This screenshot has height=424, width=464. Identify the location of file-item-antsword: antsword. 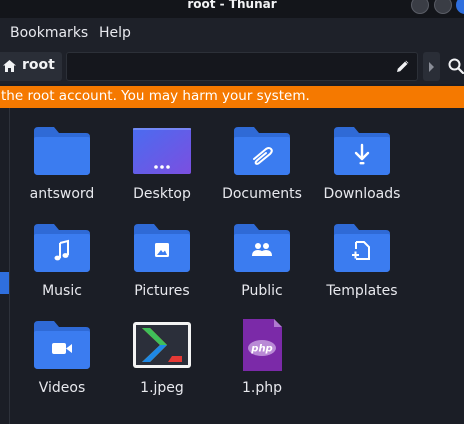
(62, 156).